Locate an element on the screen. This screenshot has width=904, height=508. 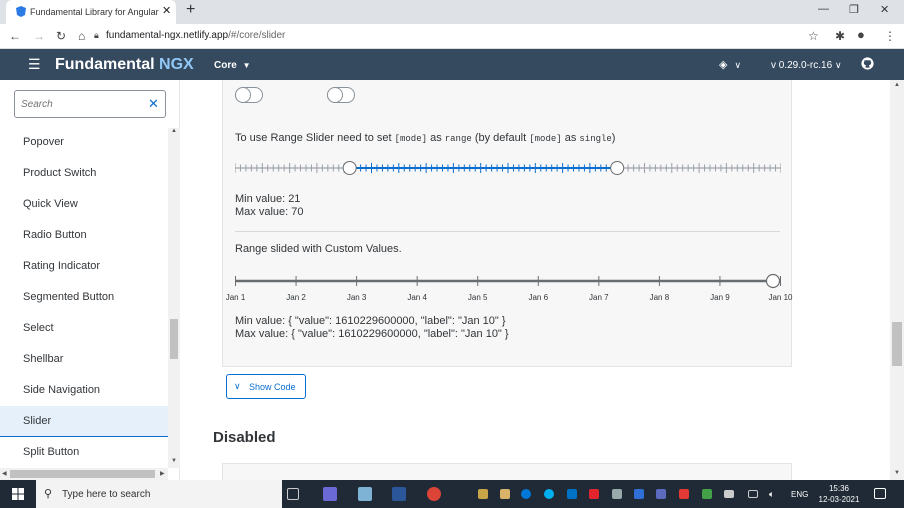
reload-icon: ↻ is located at coordinates (61, 36).